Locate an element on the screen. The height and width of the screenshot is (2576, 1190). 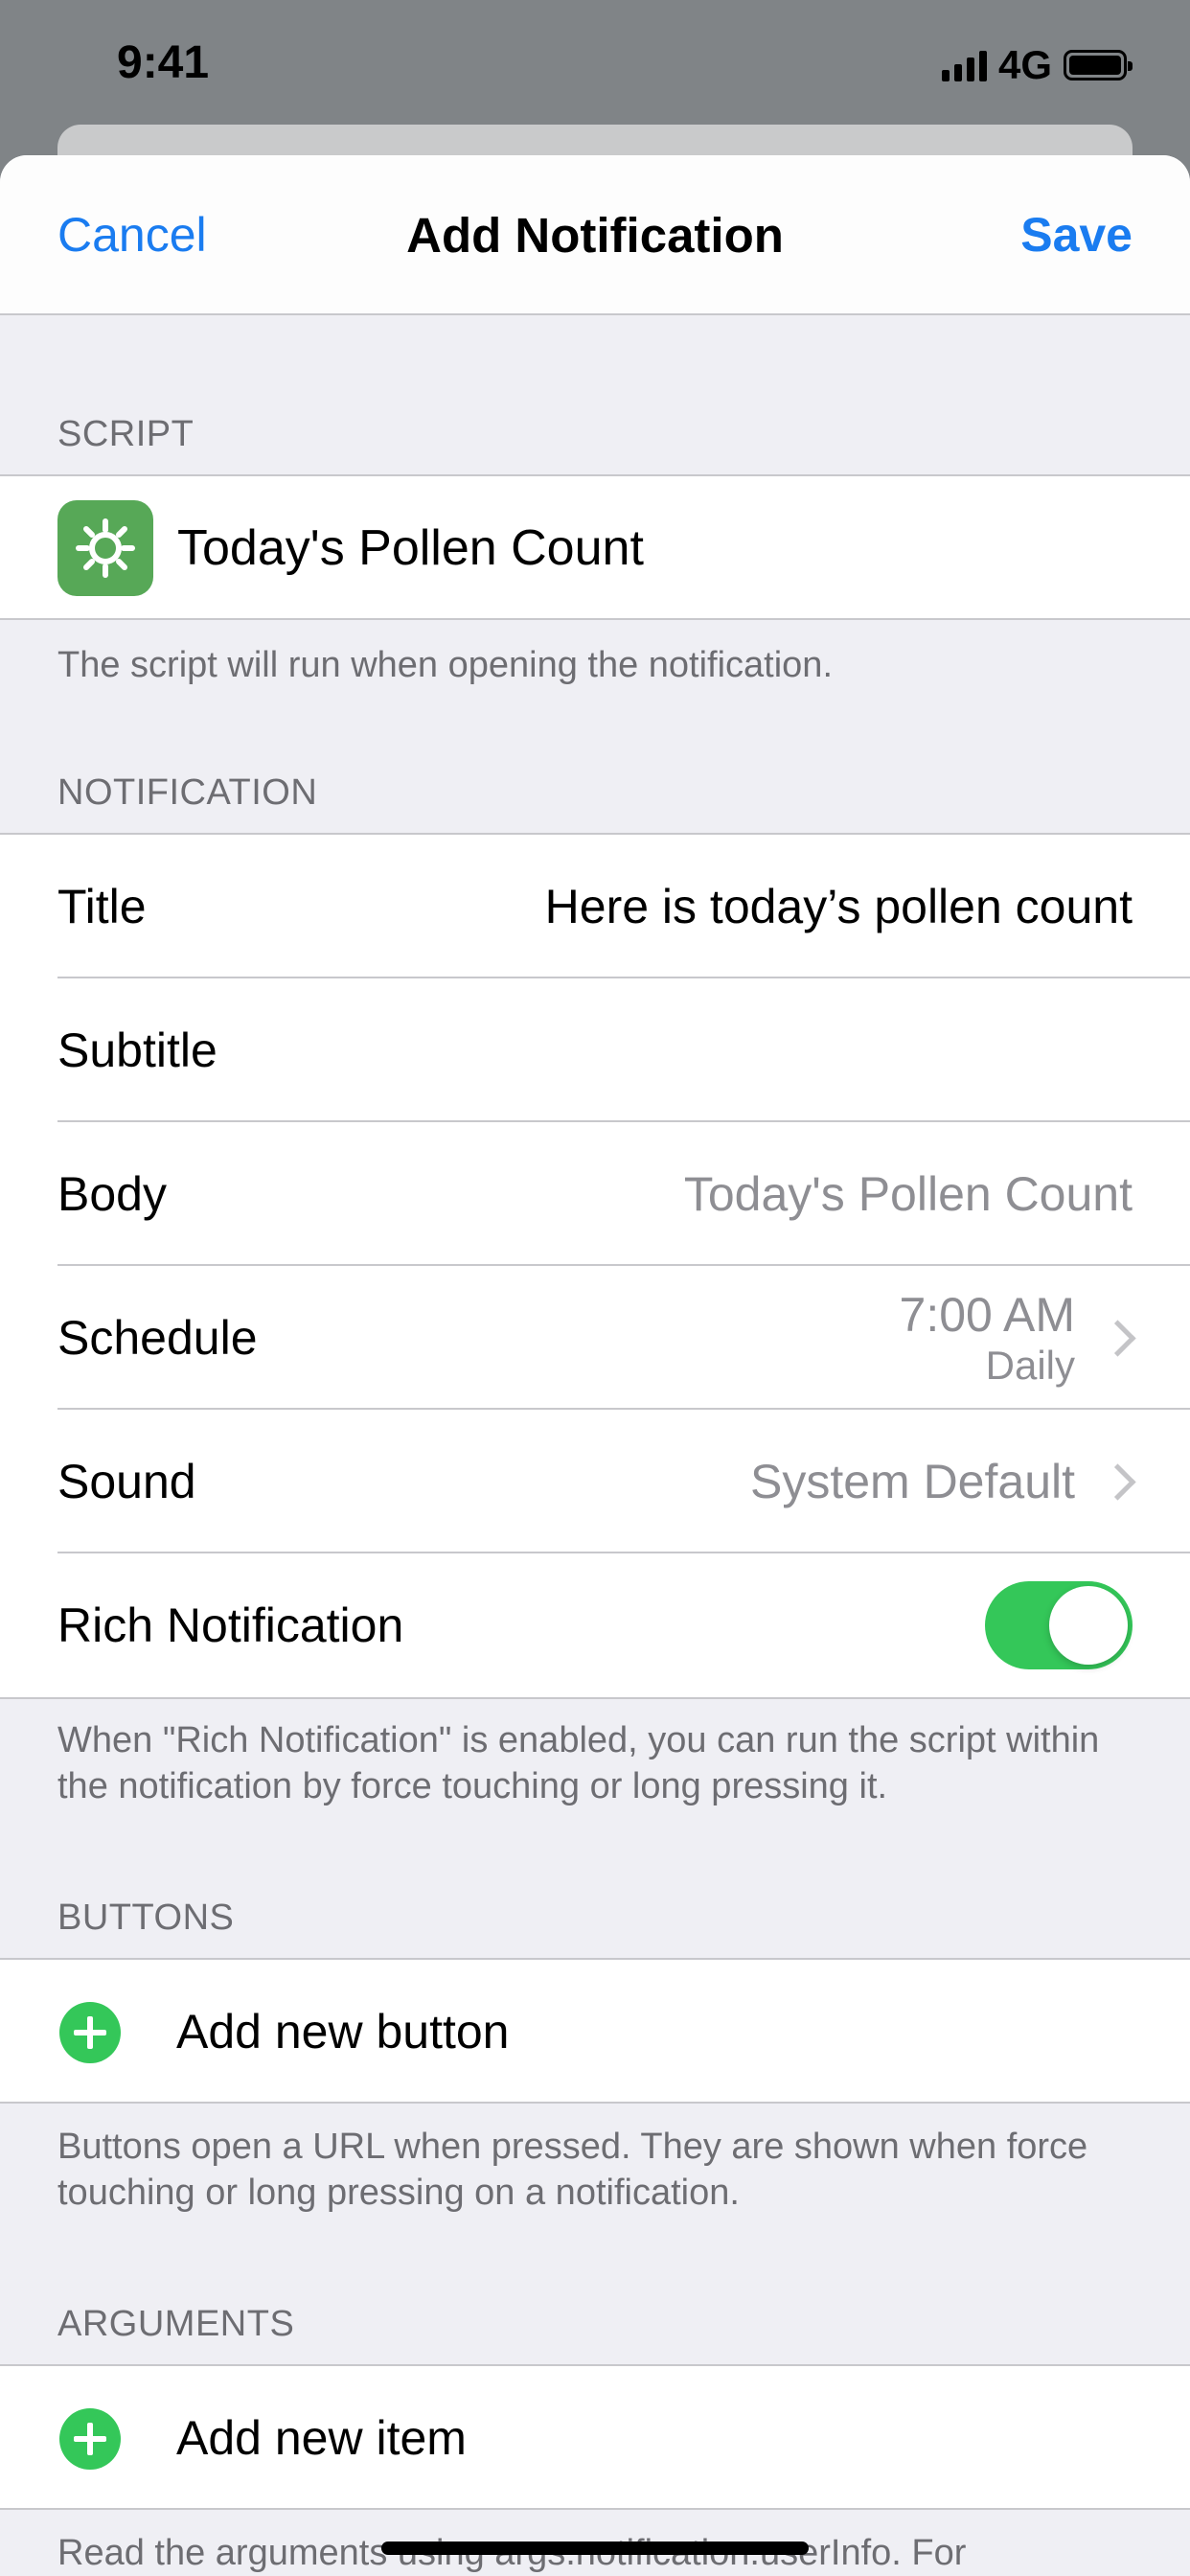
title-row: Title Here is today’s pollen count is located at coordinates (595, 906).